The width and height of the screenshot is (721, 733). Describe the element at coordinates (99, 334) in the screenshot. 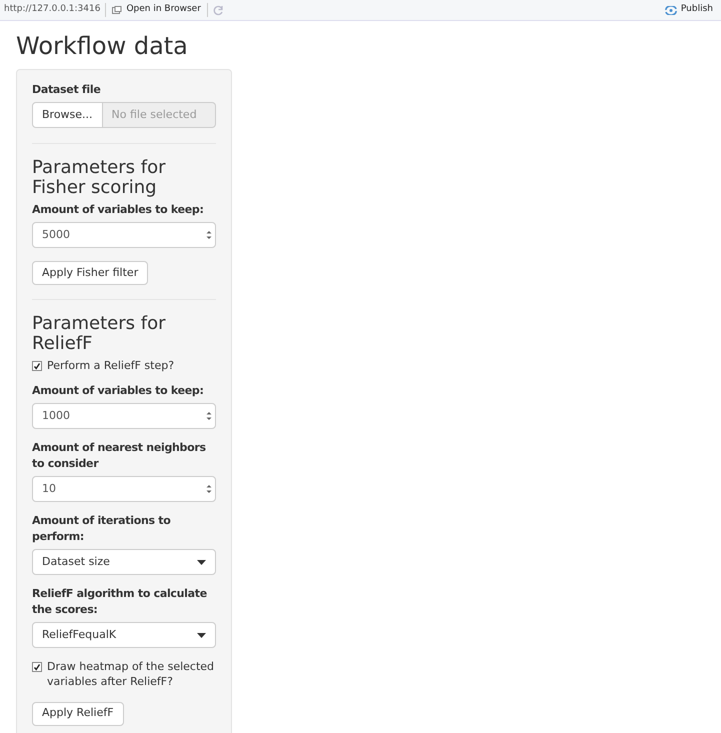

I see `section-heading: Parameters for ReliefF` at that location.